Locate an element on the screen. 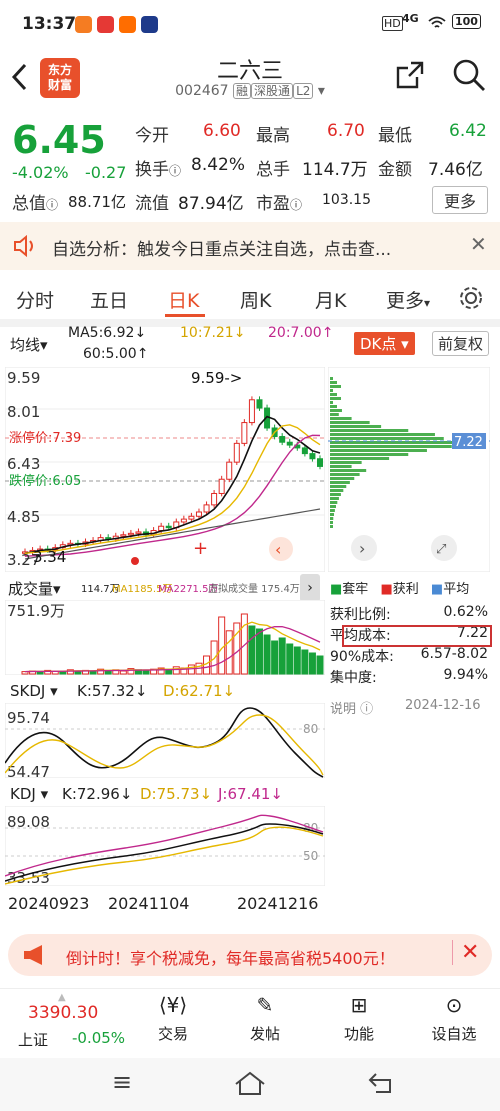  kdj-j: J:67.41↓ is located at coordinates (250, 794).